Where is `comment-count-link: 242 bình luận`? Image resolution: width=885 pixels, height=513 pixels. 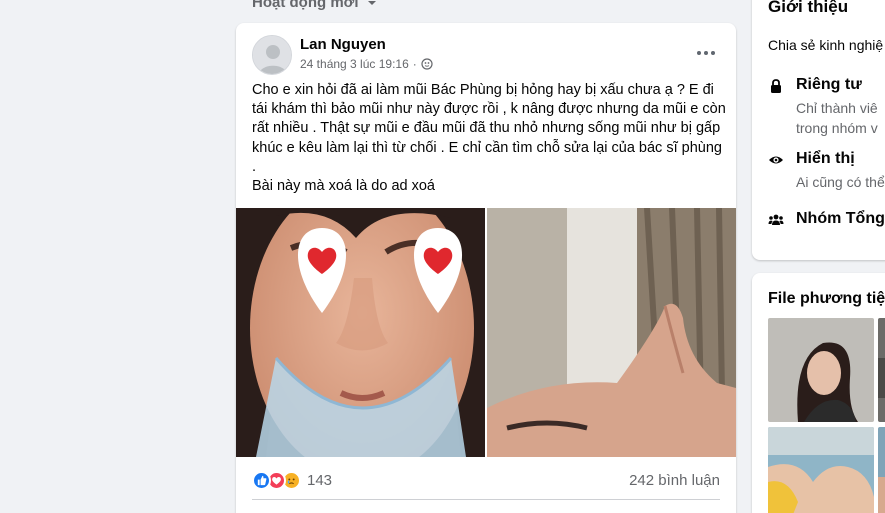 comment-count-link: 242 bình luận is located at coordinates (674, 480).